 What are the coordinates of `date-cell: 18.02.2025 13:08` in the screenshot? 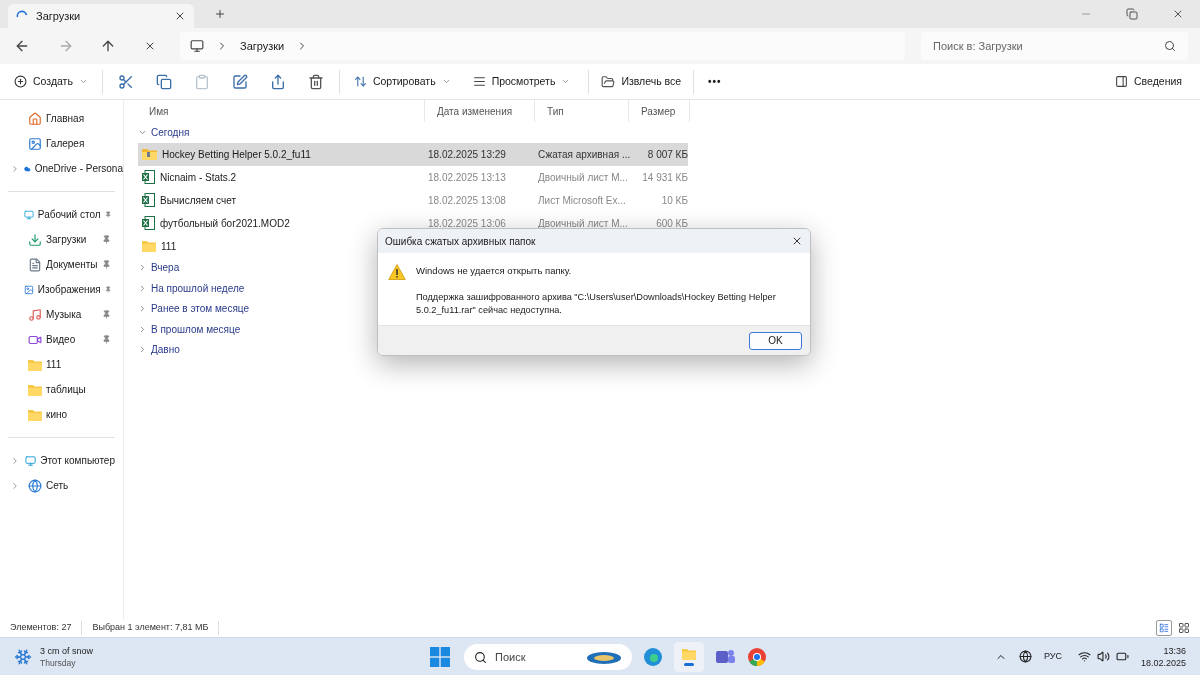 It's located at (467, 200).